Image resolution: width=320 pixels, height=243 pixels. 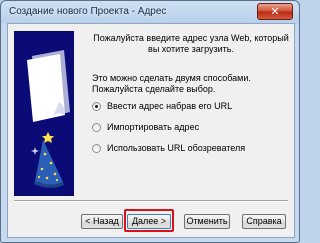 I want to click on option-import-address: Импортировать адрес, so click(x=145, y=127).